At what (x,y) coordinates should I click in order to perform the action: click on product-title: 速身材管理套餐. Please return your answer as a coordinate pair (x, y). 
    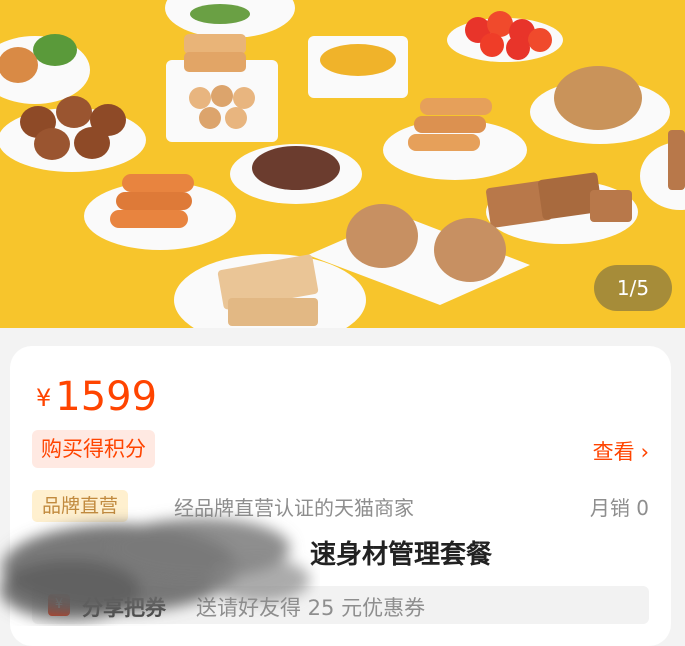
    Looking at the image, I should click on (340, 552).